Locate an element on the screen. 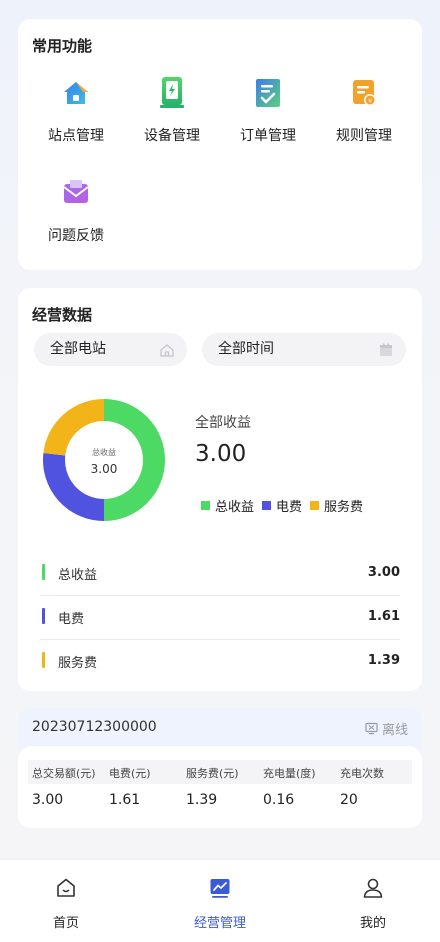 The width and height of the screenshot is (440, 942). column-header: 充电量(度) is located at coordinates (289, 773).